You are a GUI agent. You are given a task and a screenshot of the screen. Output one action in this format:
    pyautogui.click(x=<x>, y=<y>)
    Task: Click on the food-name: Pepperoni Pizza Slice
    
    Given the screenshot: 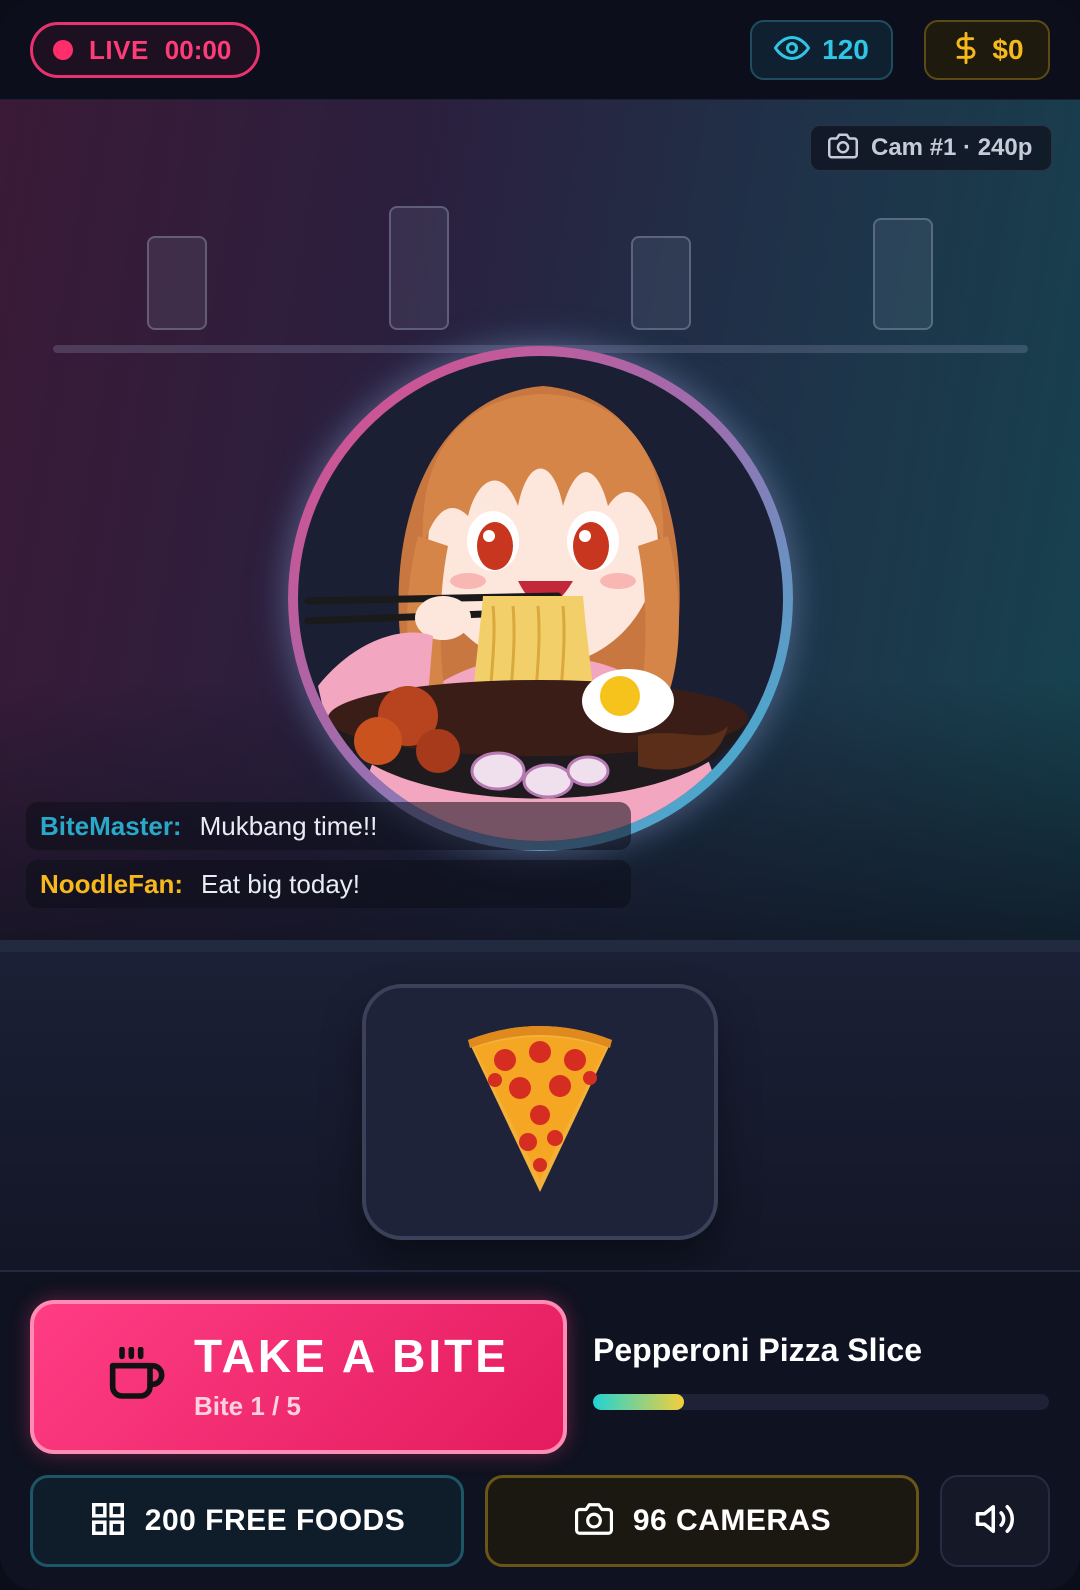 What is the action you would take?
    pyautogui.click(x=757, y=1350)
    